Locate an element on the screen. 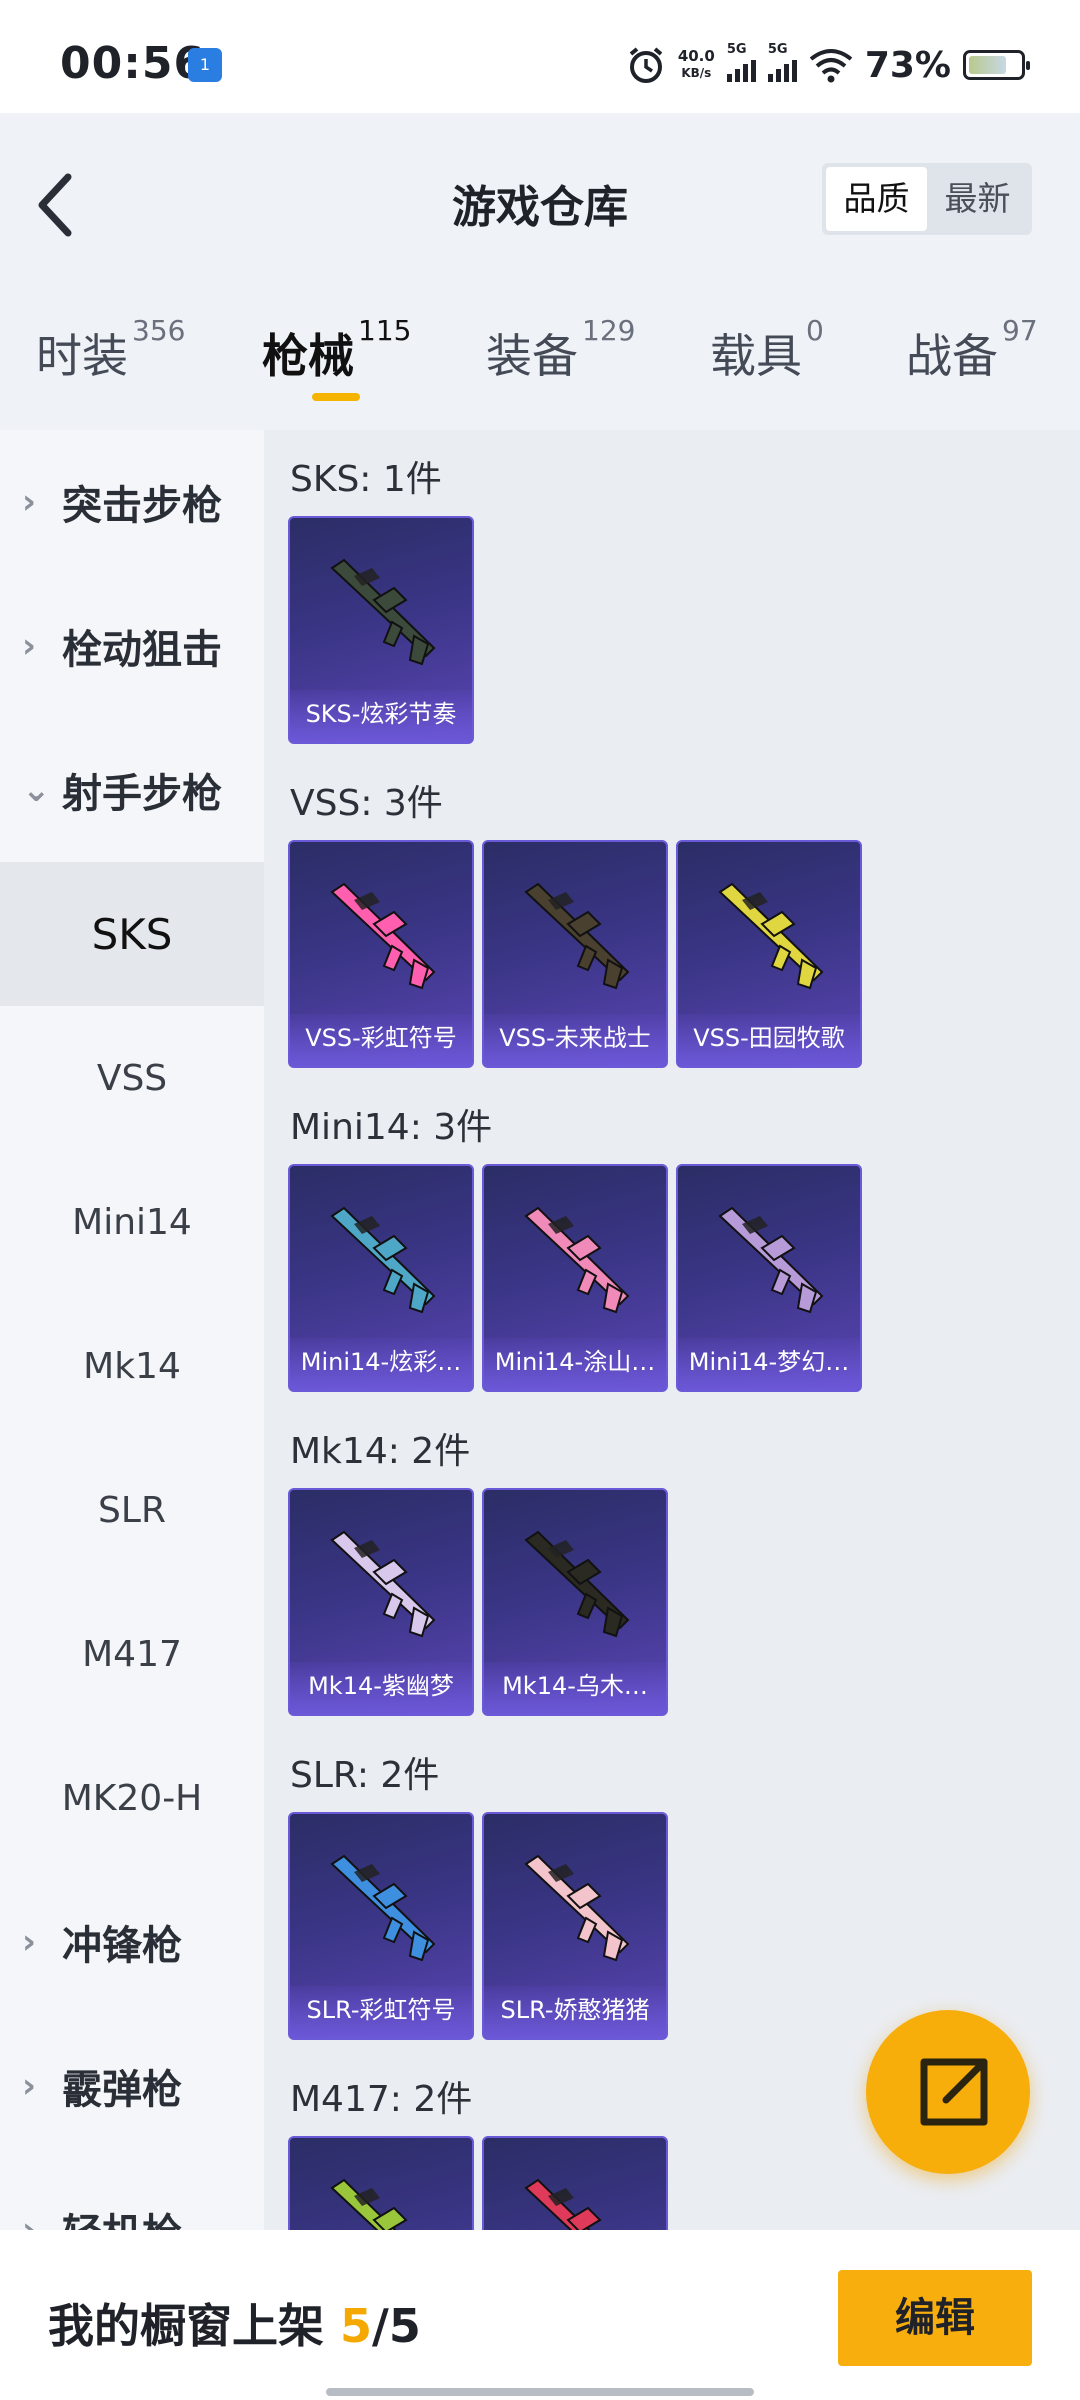 The width and height of the screenshot is (1080, 2400). sidebar-subitem: SKS is located at coordinates (132, 934).